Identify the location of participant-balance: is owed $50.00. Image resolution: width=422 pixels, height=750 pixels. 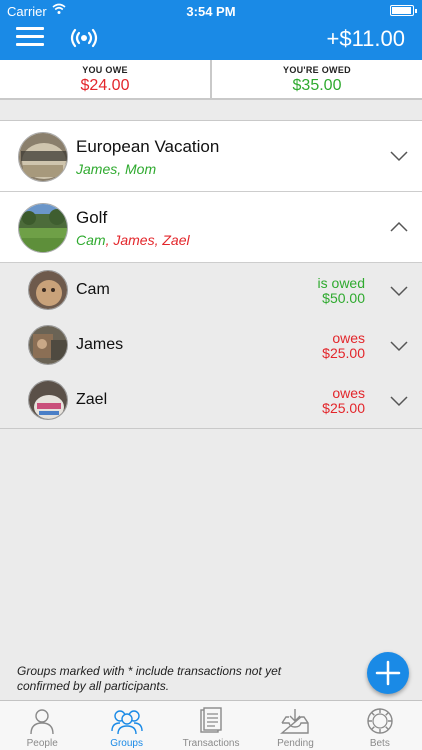
(341, 291).